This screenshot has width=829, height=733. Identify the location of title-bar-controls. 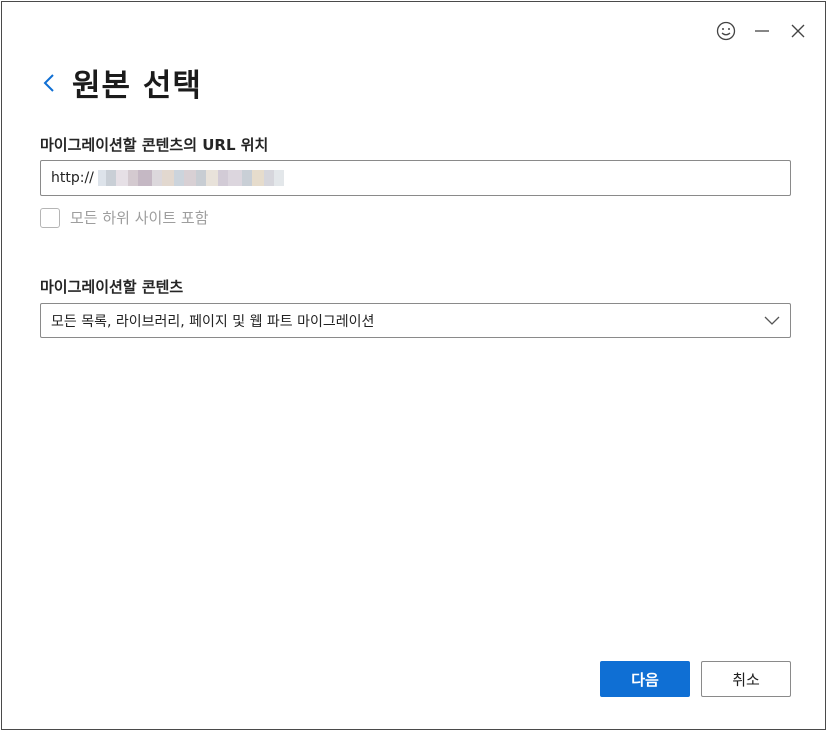
(762, 31).